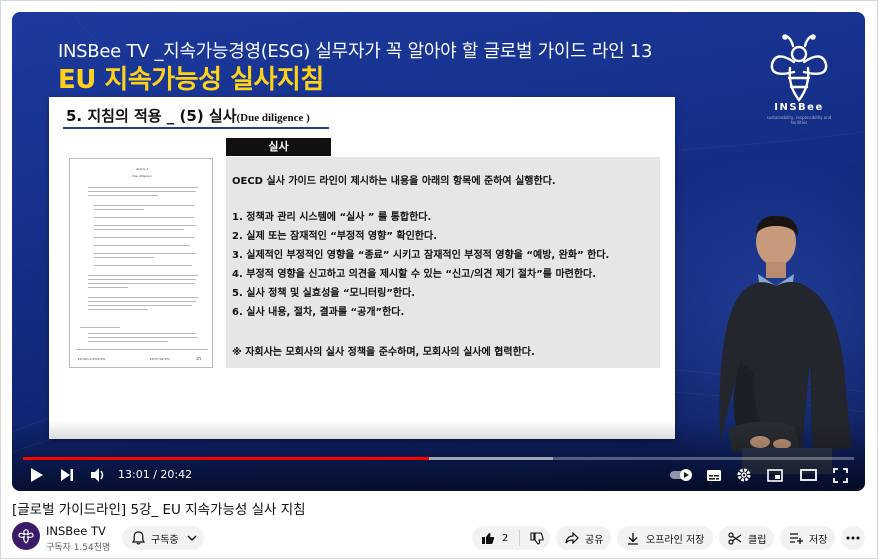 The width and height of the screenshot is (878, 559). What do you see at coordinates (226, 458) in the screenshot?
I see `progress-played` at bounding box center [226, 458].